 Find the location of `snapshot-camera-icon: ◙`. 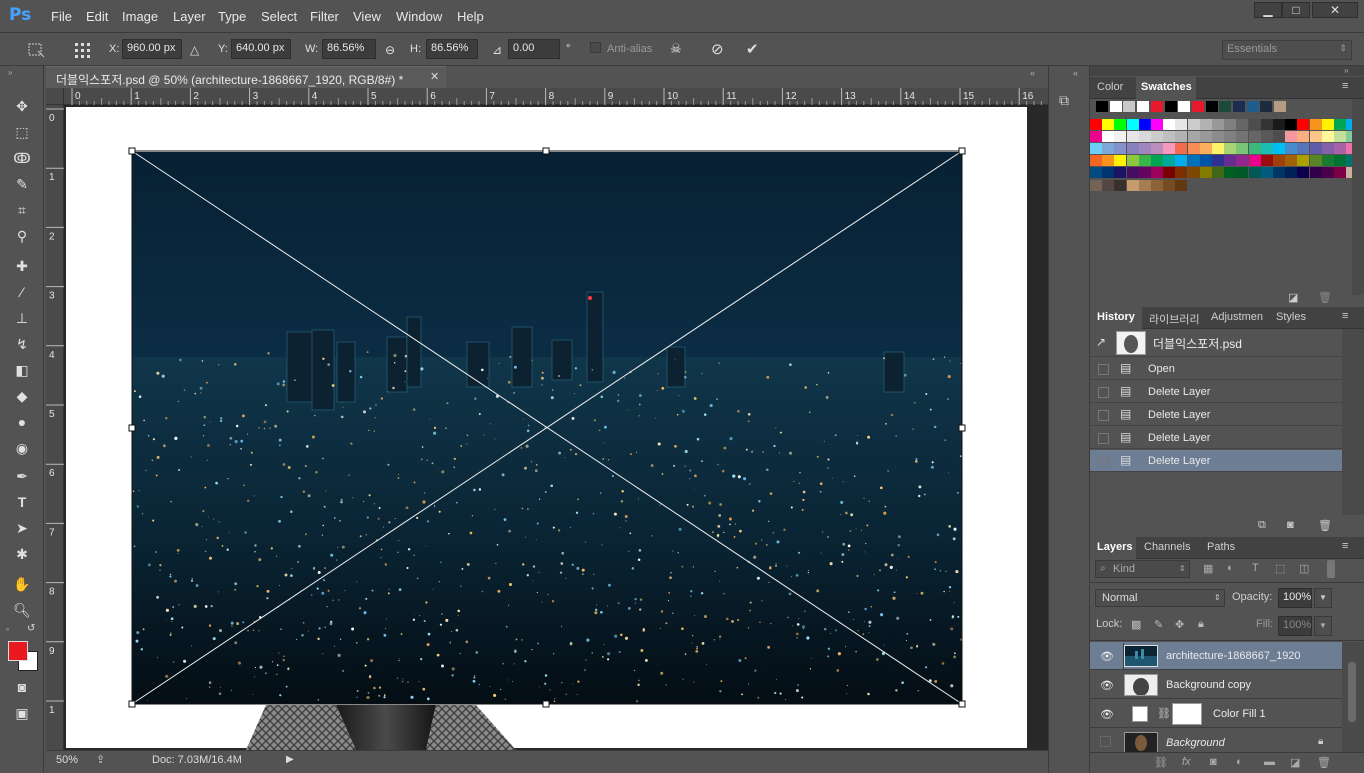

snapshot-camera-icon: ◙ is located at coordinates (1290, 525).